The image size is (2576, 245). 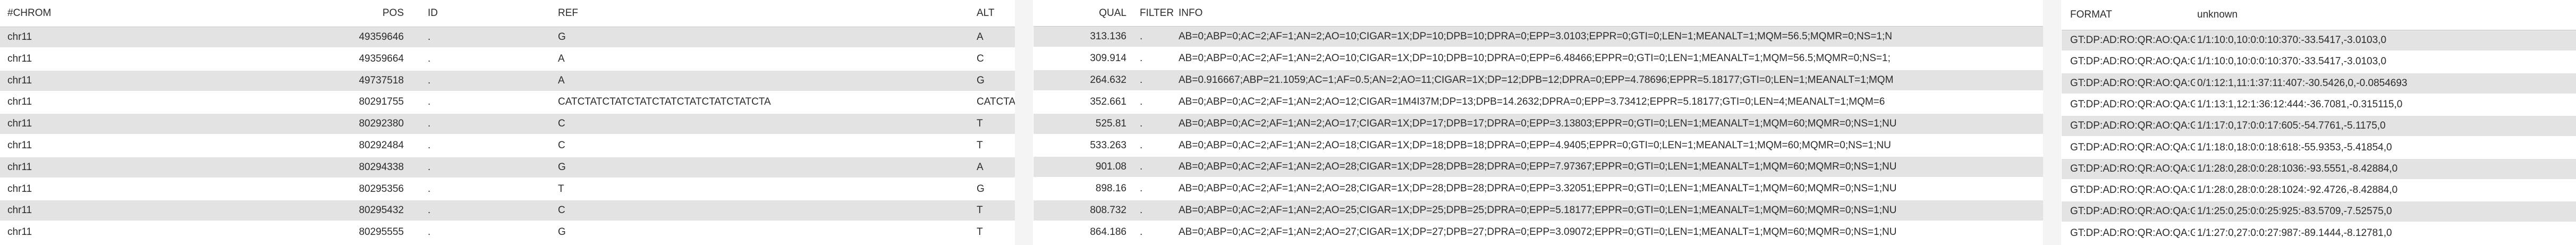 I want to click on column-header-id: ID, so click(x=444, y=13).